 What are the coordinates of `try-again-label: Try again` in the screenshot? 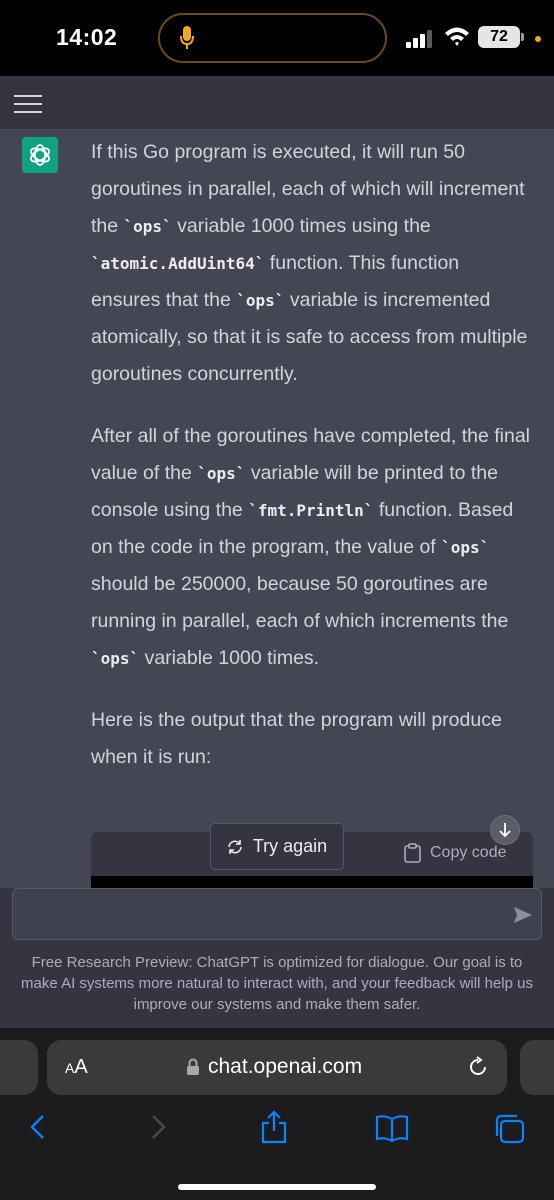 It's located at (290, 846).